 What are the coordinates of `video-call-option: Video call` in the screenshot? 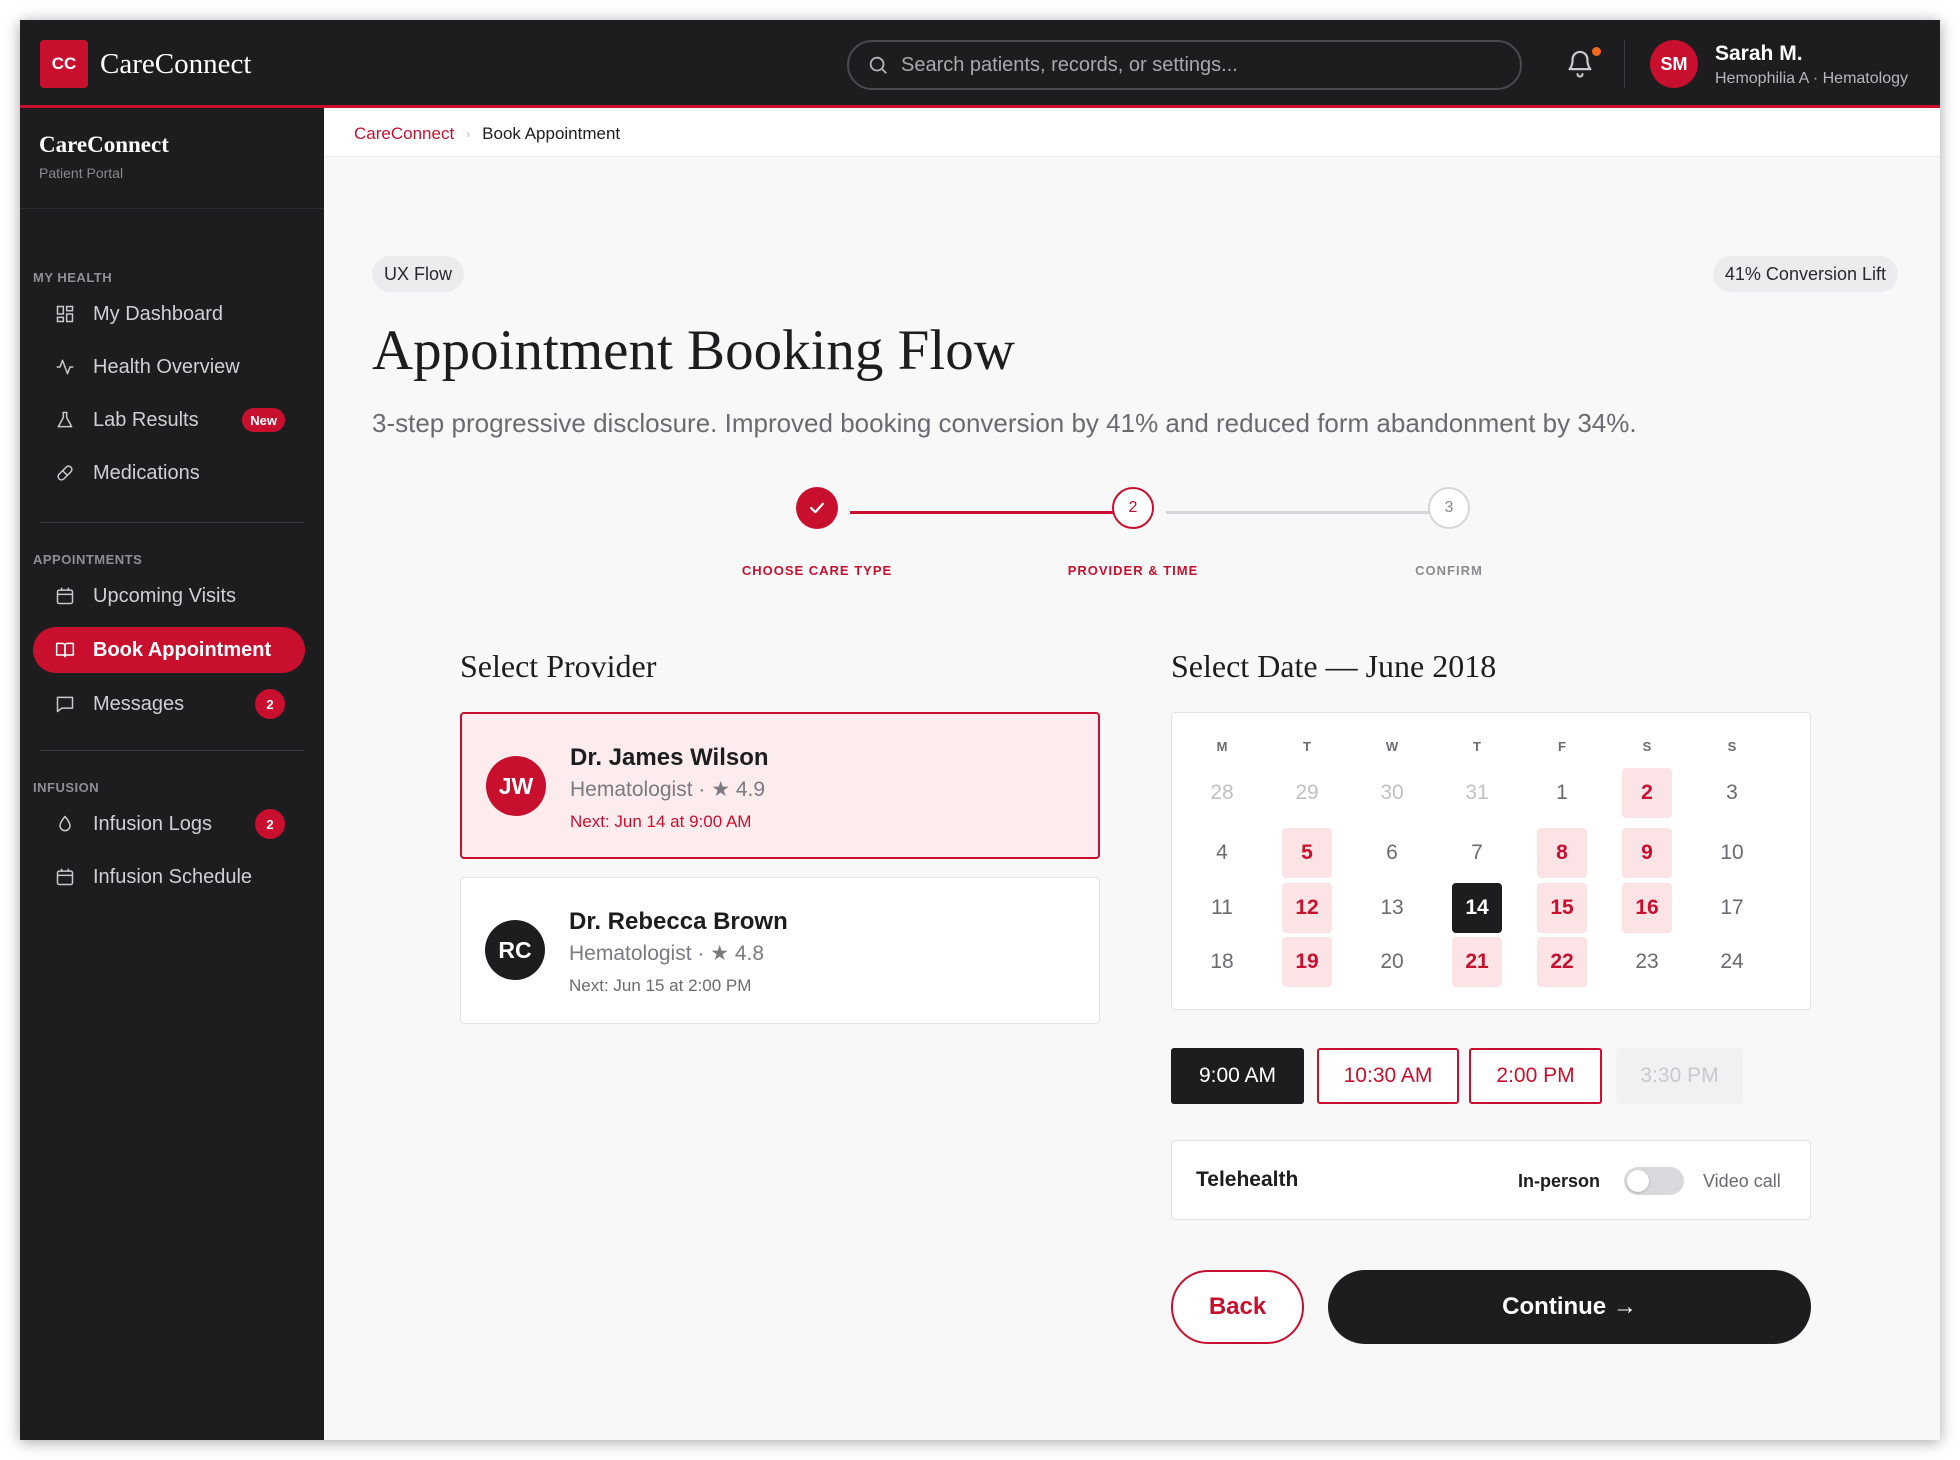 It's located at (1742, 1181).